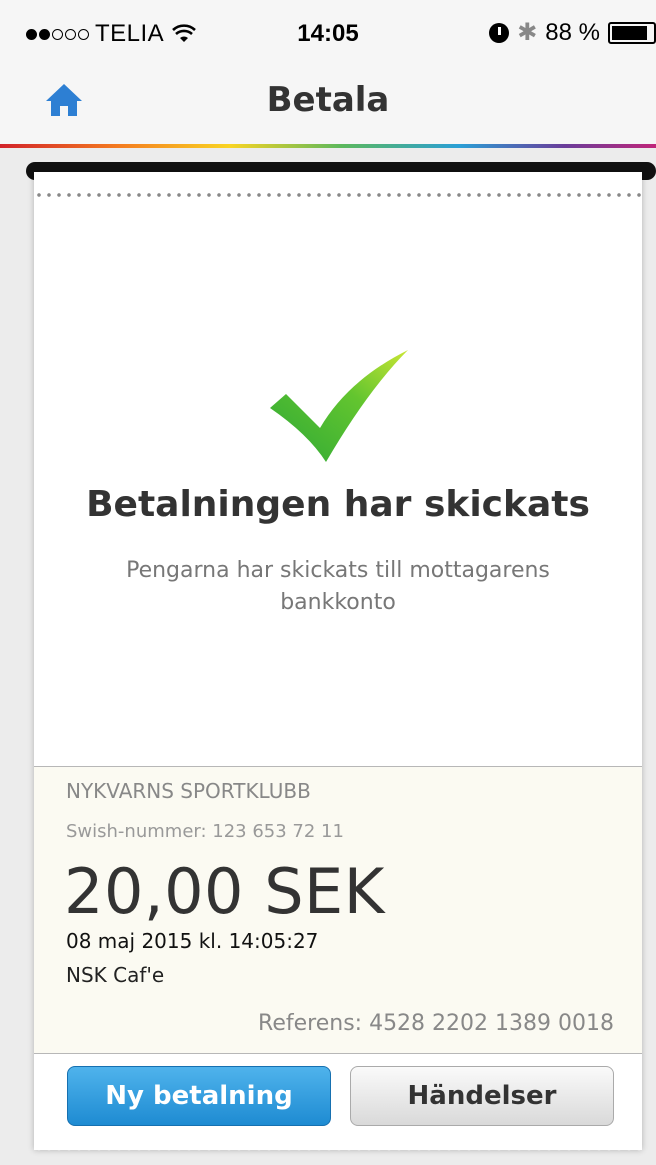 The height and width of the screenshot is (1165, 656). I want to click on nav-bar: Betala, so click(328, 103).